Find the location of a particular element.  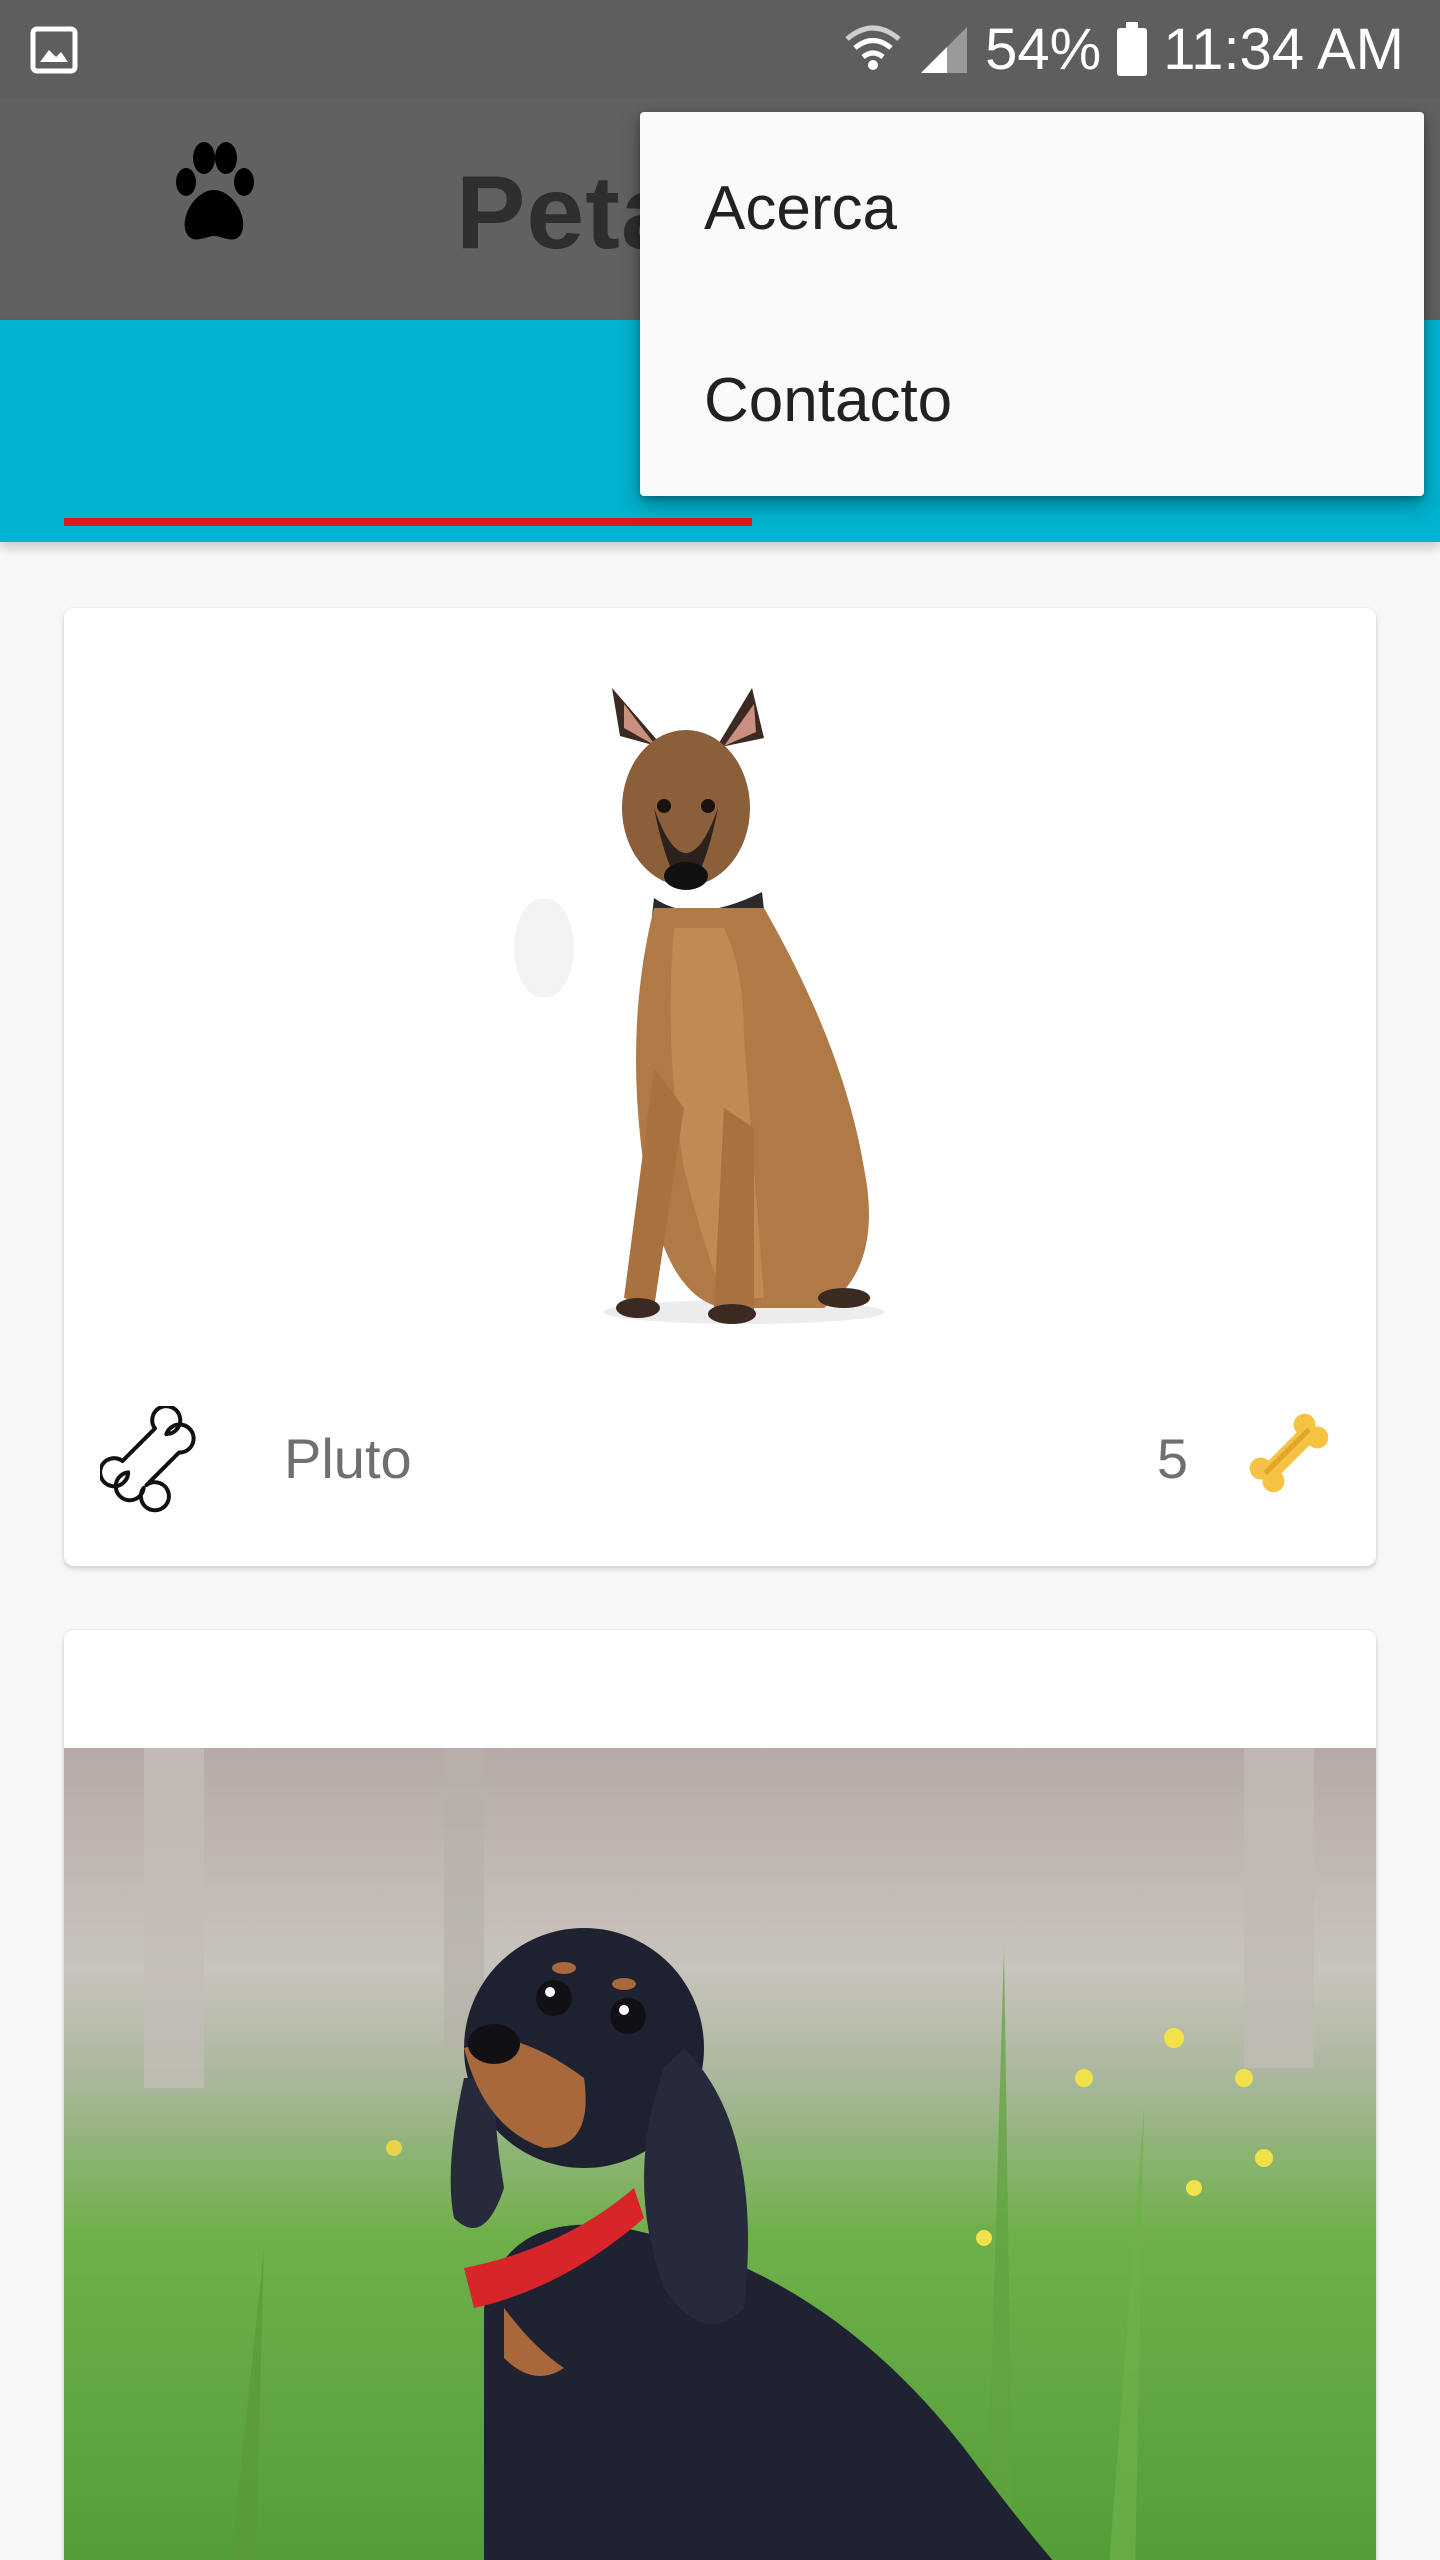

overflow-menu: Acerca Contacto is located at coordinates (1032, 304).